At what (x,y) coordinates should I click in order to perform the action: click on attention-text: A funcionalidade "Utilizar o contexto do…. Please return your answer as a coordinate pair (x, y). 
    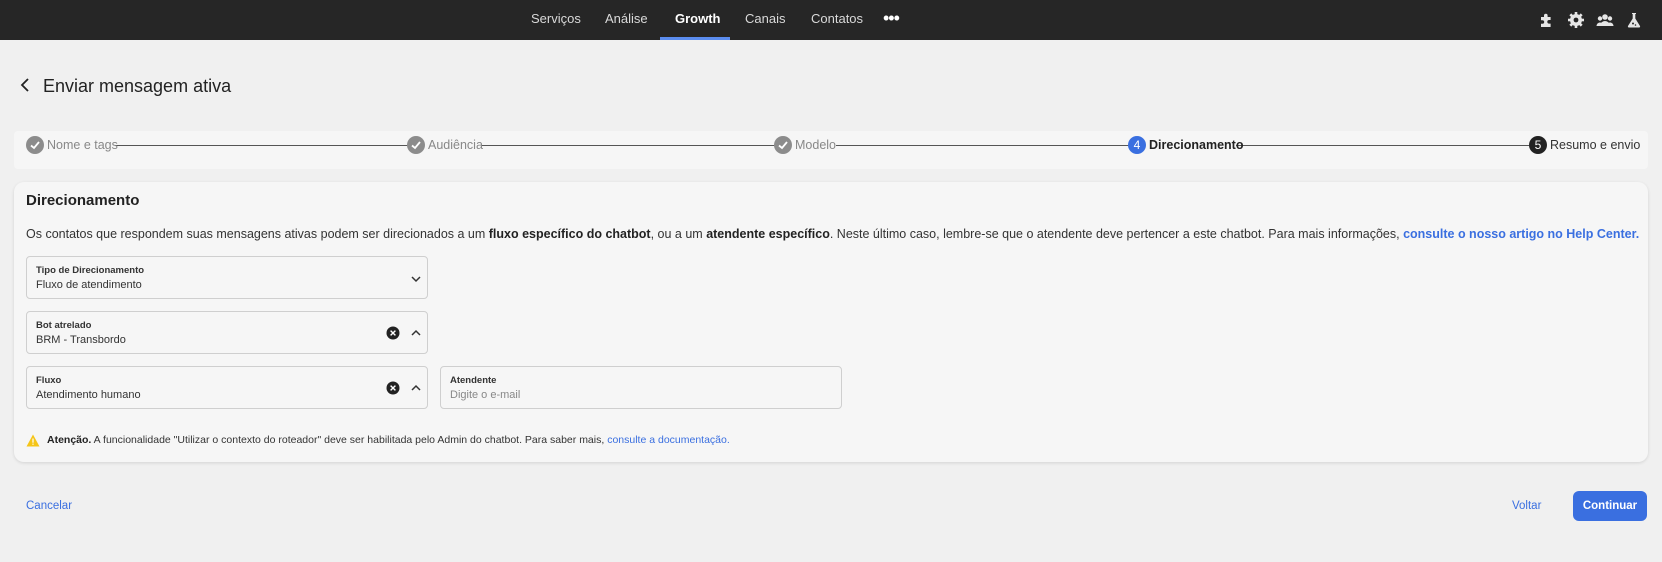
    Looking at the image, I should click on (349, 440).